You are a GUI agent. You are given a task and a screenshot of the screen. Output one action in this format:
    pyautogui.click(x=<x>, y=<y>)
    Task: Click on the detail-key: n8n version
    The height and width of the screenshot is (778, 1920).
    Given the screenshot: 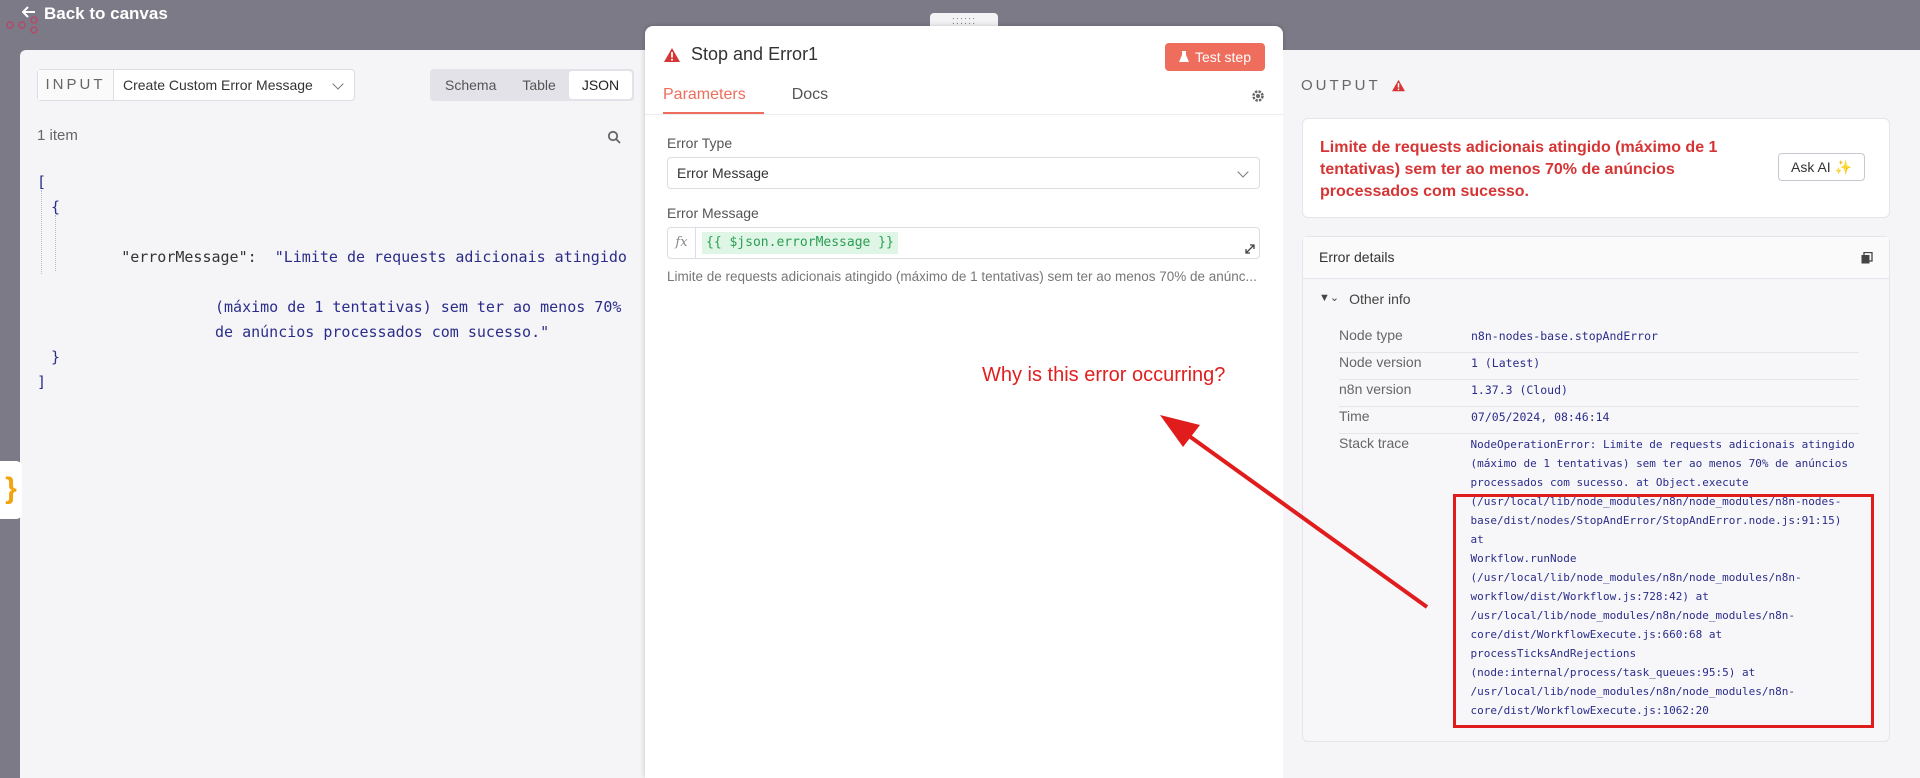 What is the action you would take?
    pyautogui.click(x=1375, y=389)
    